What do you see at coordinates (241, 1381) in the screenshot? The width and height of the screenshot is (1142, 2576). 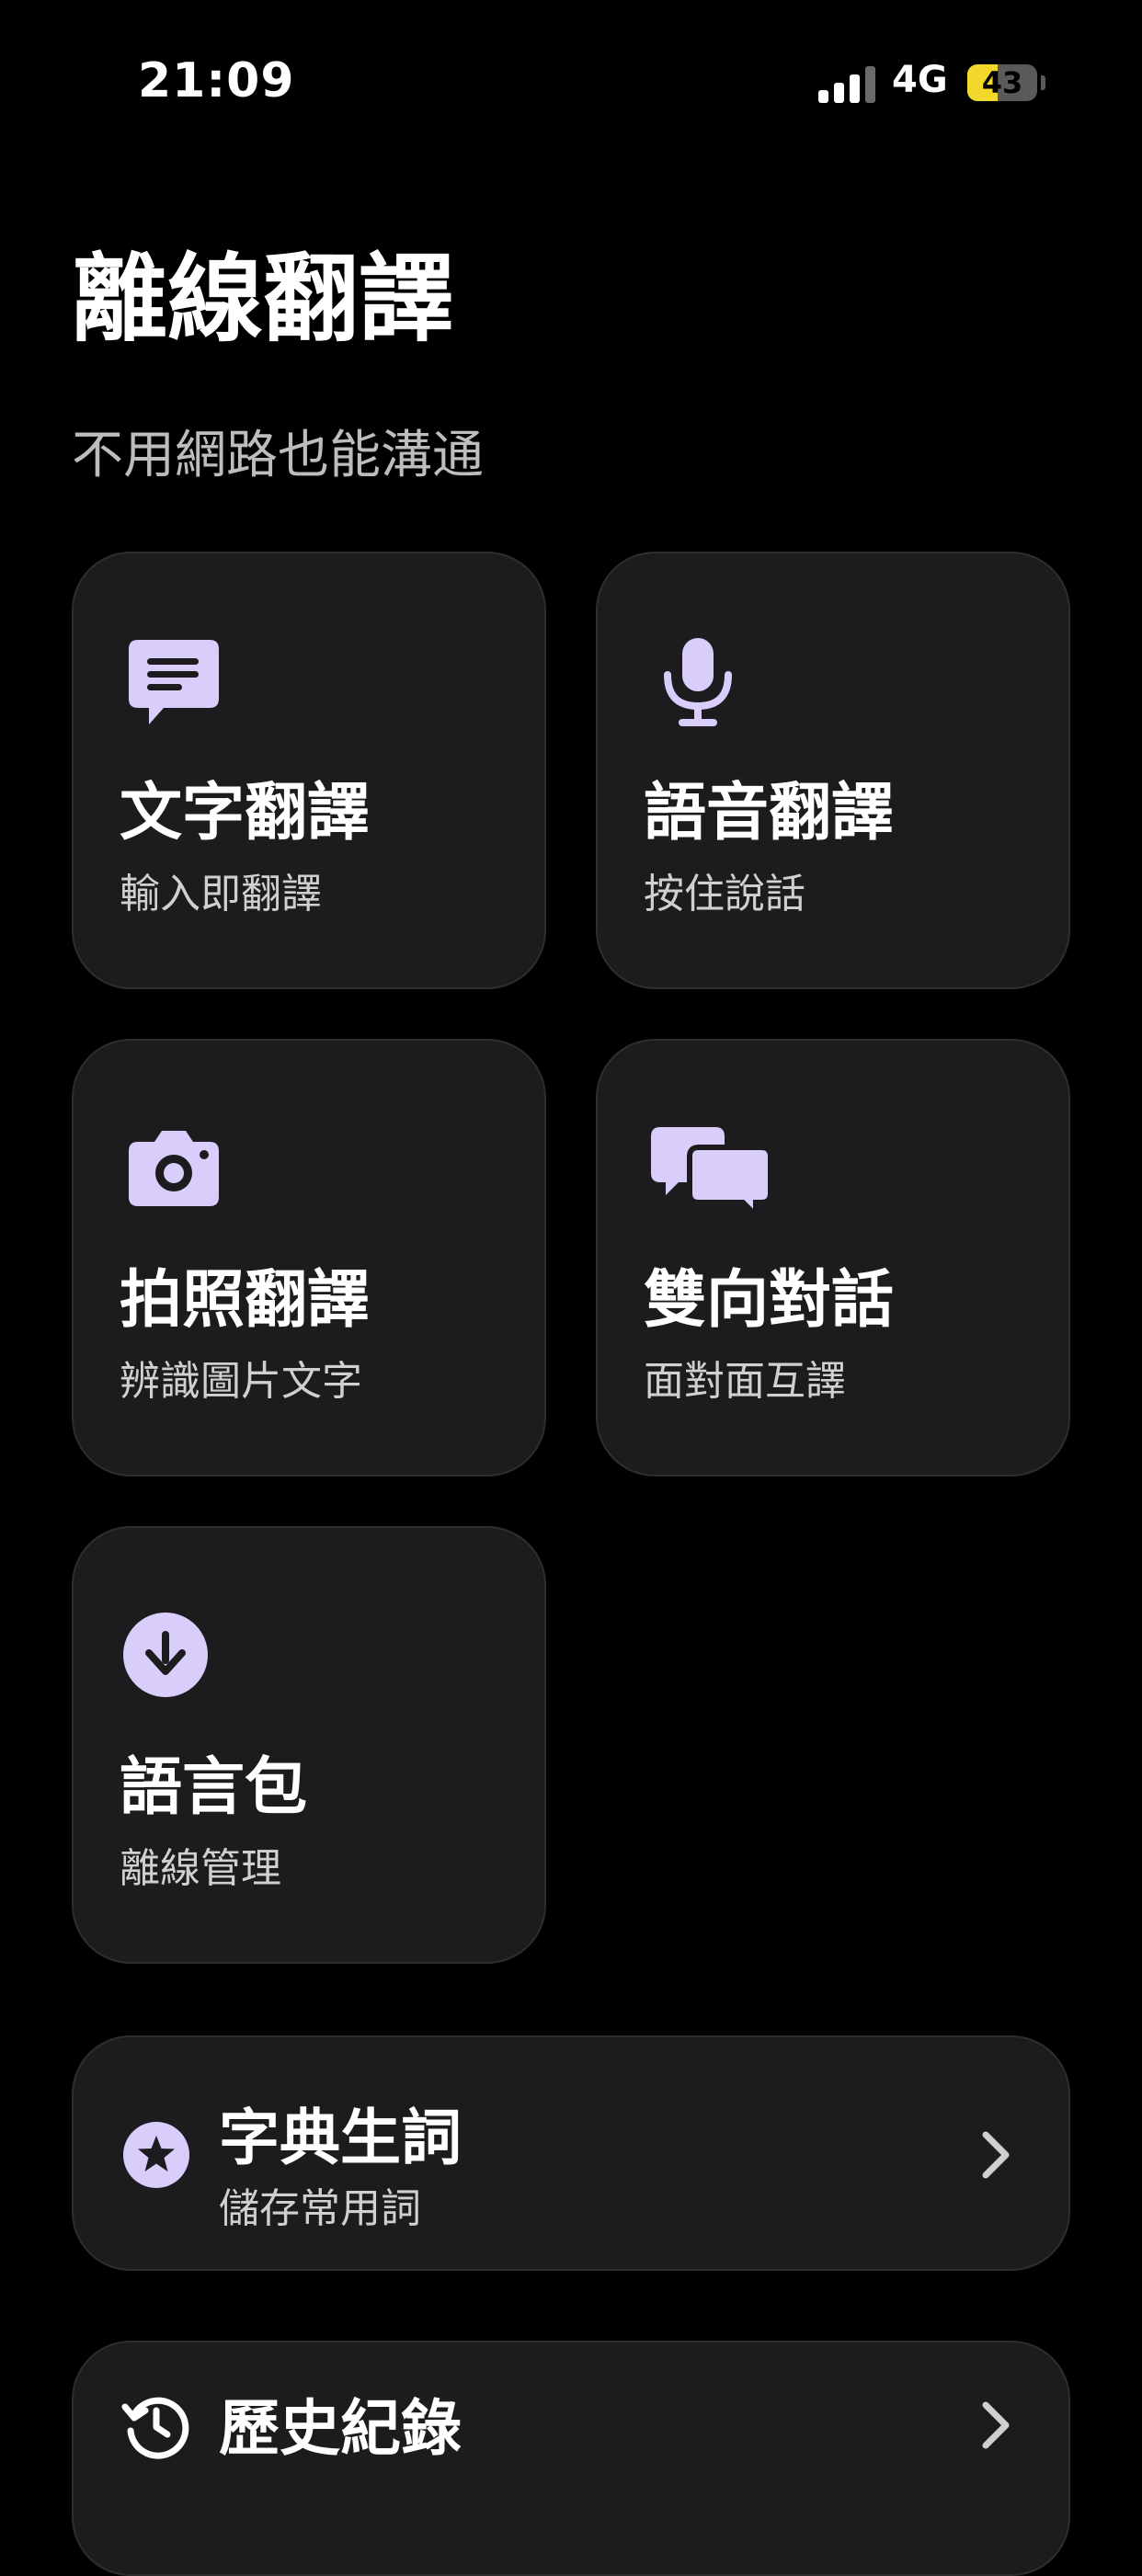 I see `card-subtitle: 辨識圖片文字` at bounding box center [241, 1381].